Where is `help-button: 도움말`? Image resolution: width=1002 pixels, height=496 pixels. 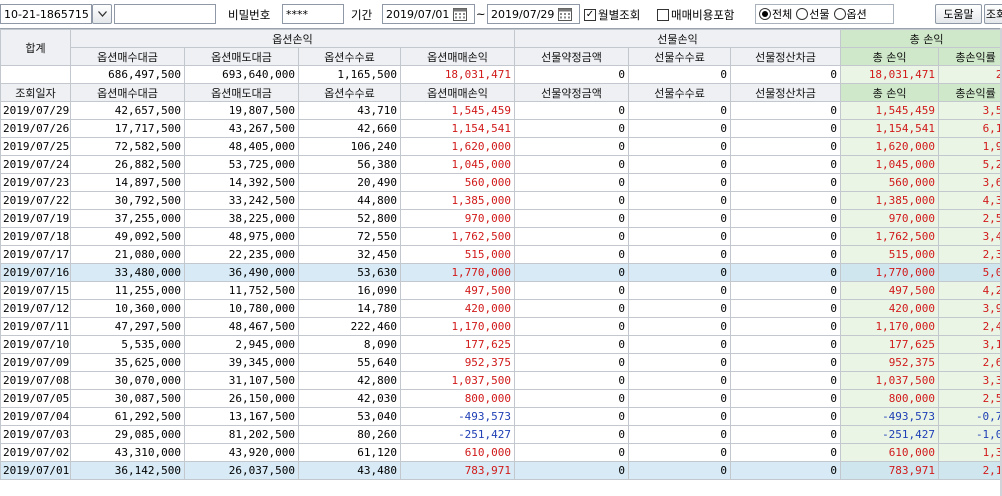
help-button: 도움말 is located at coordinates (958, 14).